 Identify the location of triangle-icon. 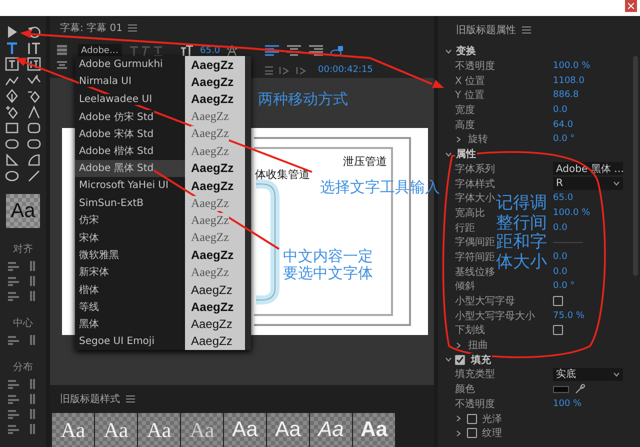
(12, 160).